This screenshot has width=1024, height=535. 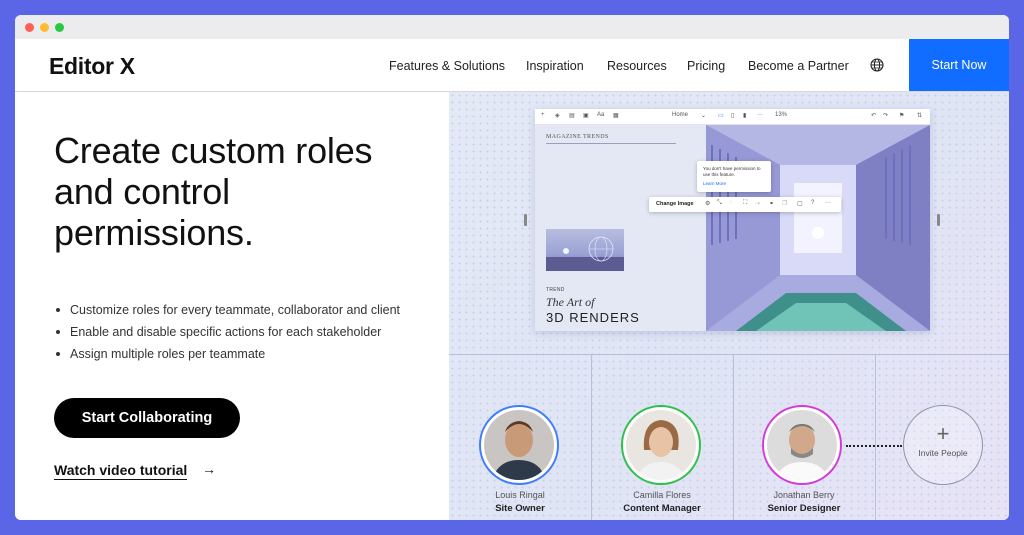 What do you see at coordinates (59, 27) in the screenshot?
I see `maximize-window-dot` at bounding box center [59, 27].